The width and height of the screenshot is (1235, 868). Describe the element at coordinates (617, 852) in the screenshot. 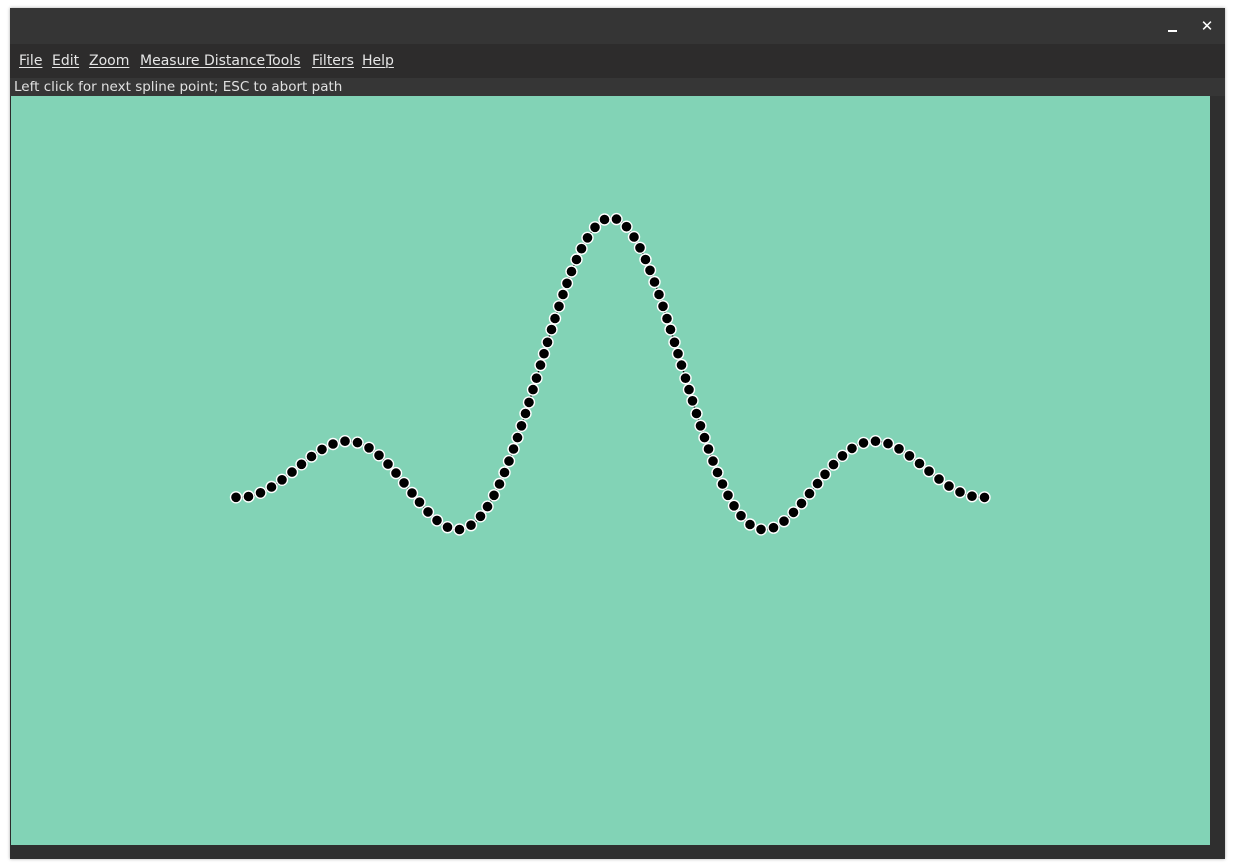

I see `horizontal-scrollbar` at that location.